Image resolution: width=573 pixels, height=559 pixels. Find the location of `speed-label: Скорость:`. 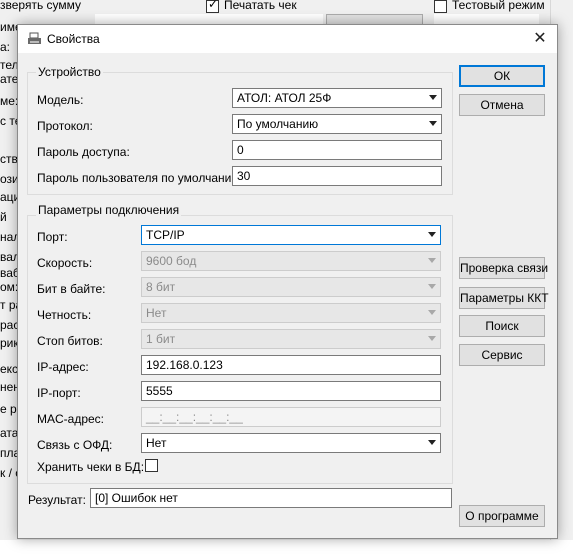

speed-label: Скорость: is located at coordinates (65, 263).